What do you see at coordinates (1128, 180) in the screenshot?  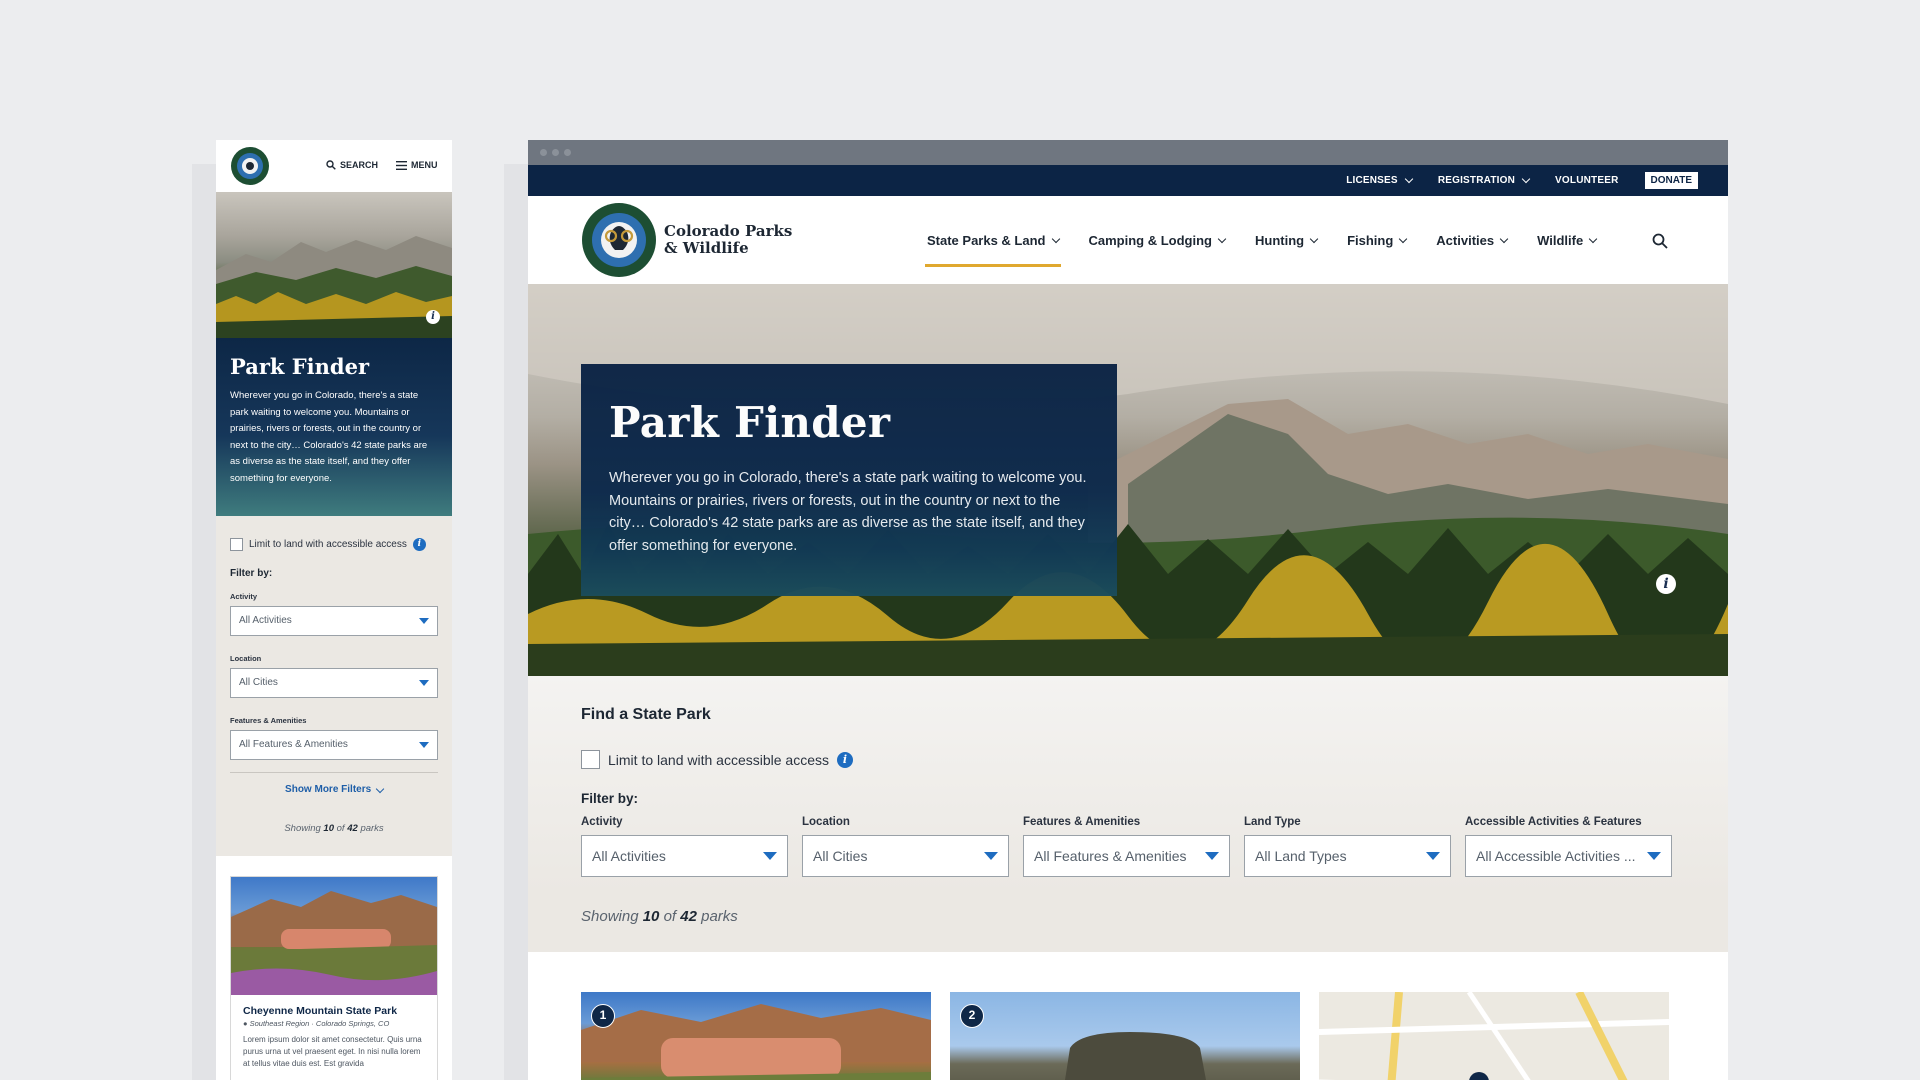 I see `utility-nav: LICENSES REGISTRATION VOLUNTEER DONATE` at bounding box center [1128, 180].